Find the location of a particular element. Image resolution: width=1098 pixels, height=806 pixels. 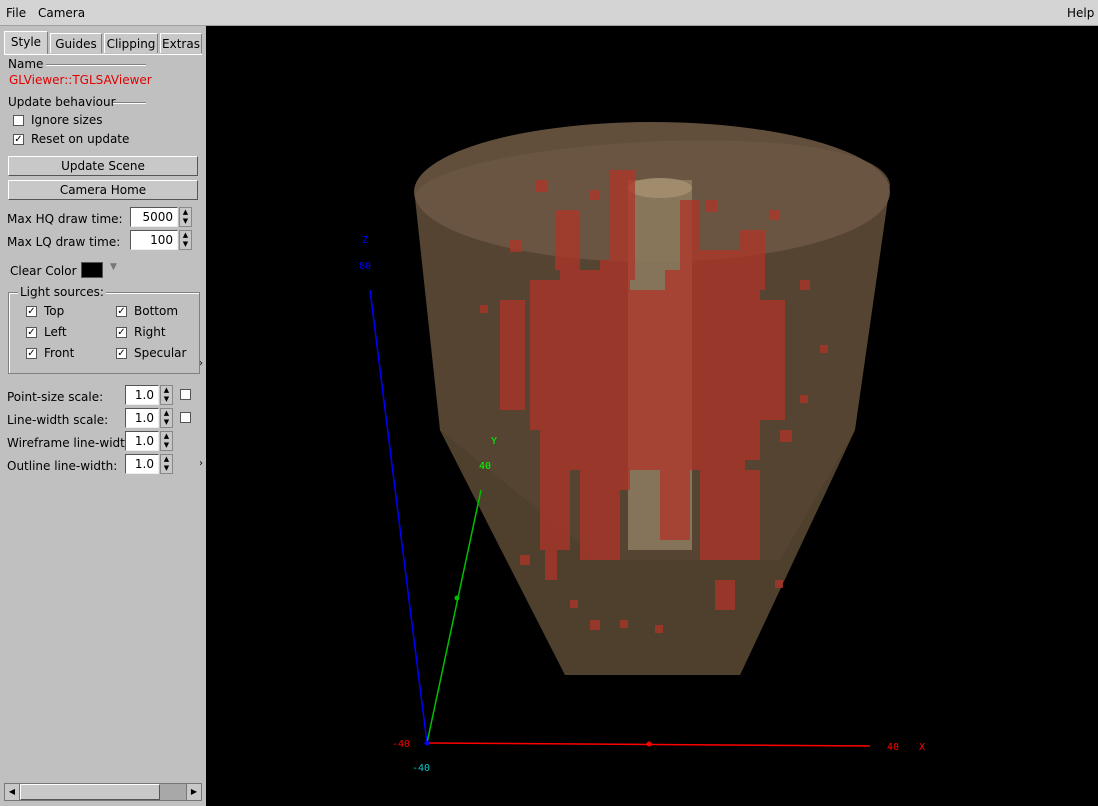

wireframe-input: 1.0 is located at coordinates (142, 441).